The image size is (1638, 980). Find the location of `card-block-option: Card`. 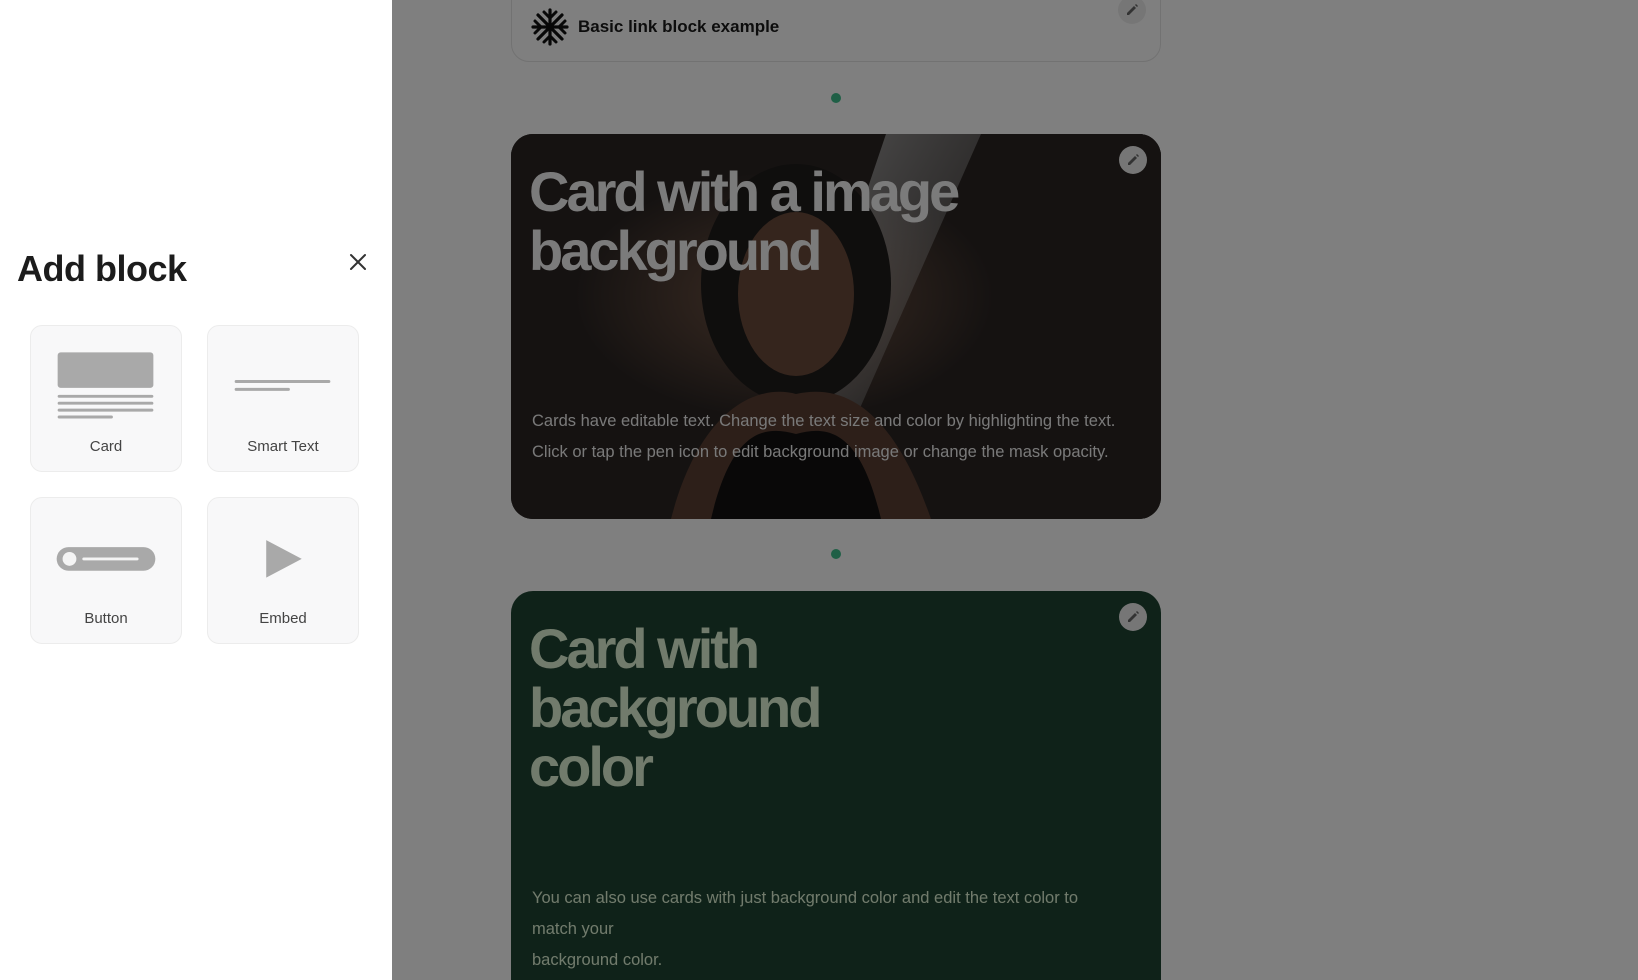

card-block-option: Card is located at coordinates (106, 398).